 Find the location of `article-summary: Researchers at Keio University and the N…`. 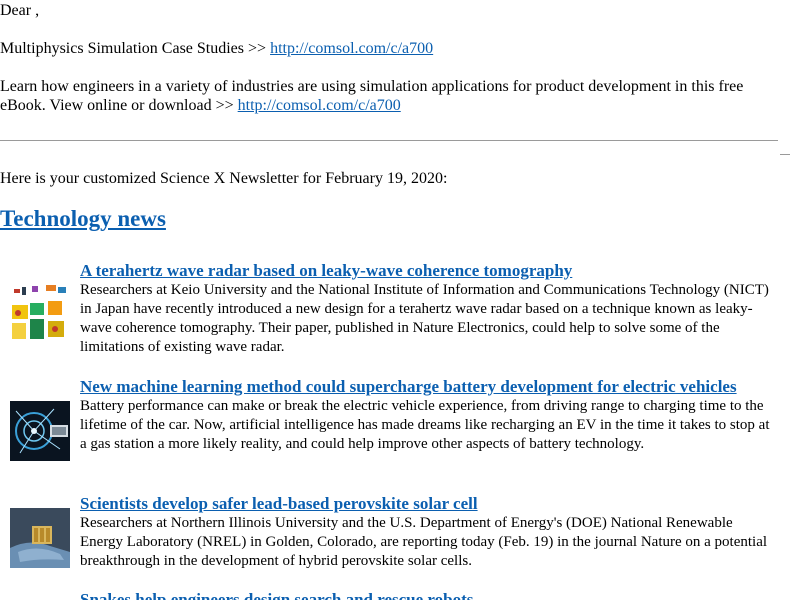

article-summary: Researchers at Keio University and the N… is located at coordinates (424, 318).